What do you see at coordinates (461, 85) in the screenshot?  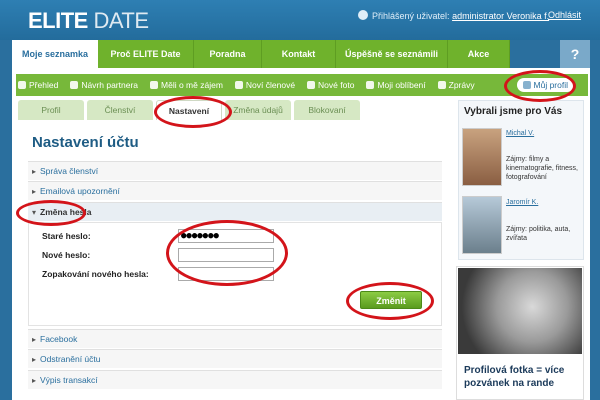 I see `subnav-label: Zprávy` at bounding box center [461, 85].